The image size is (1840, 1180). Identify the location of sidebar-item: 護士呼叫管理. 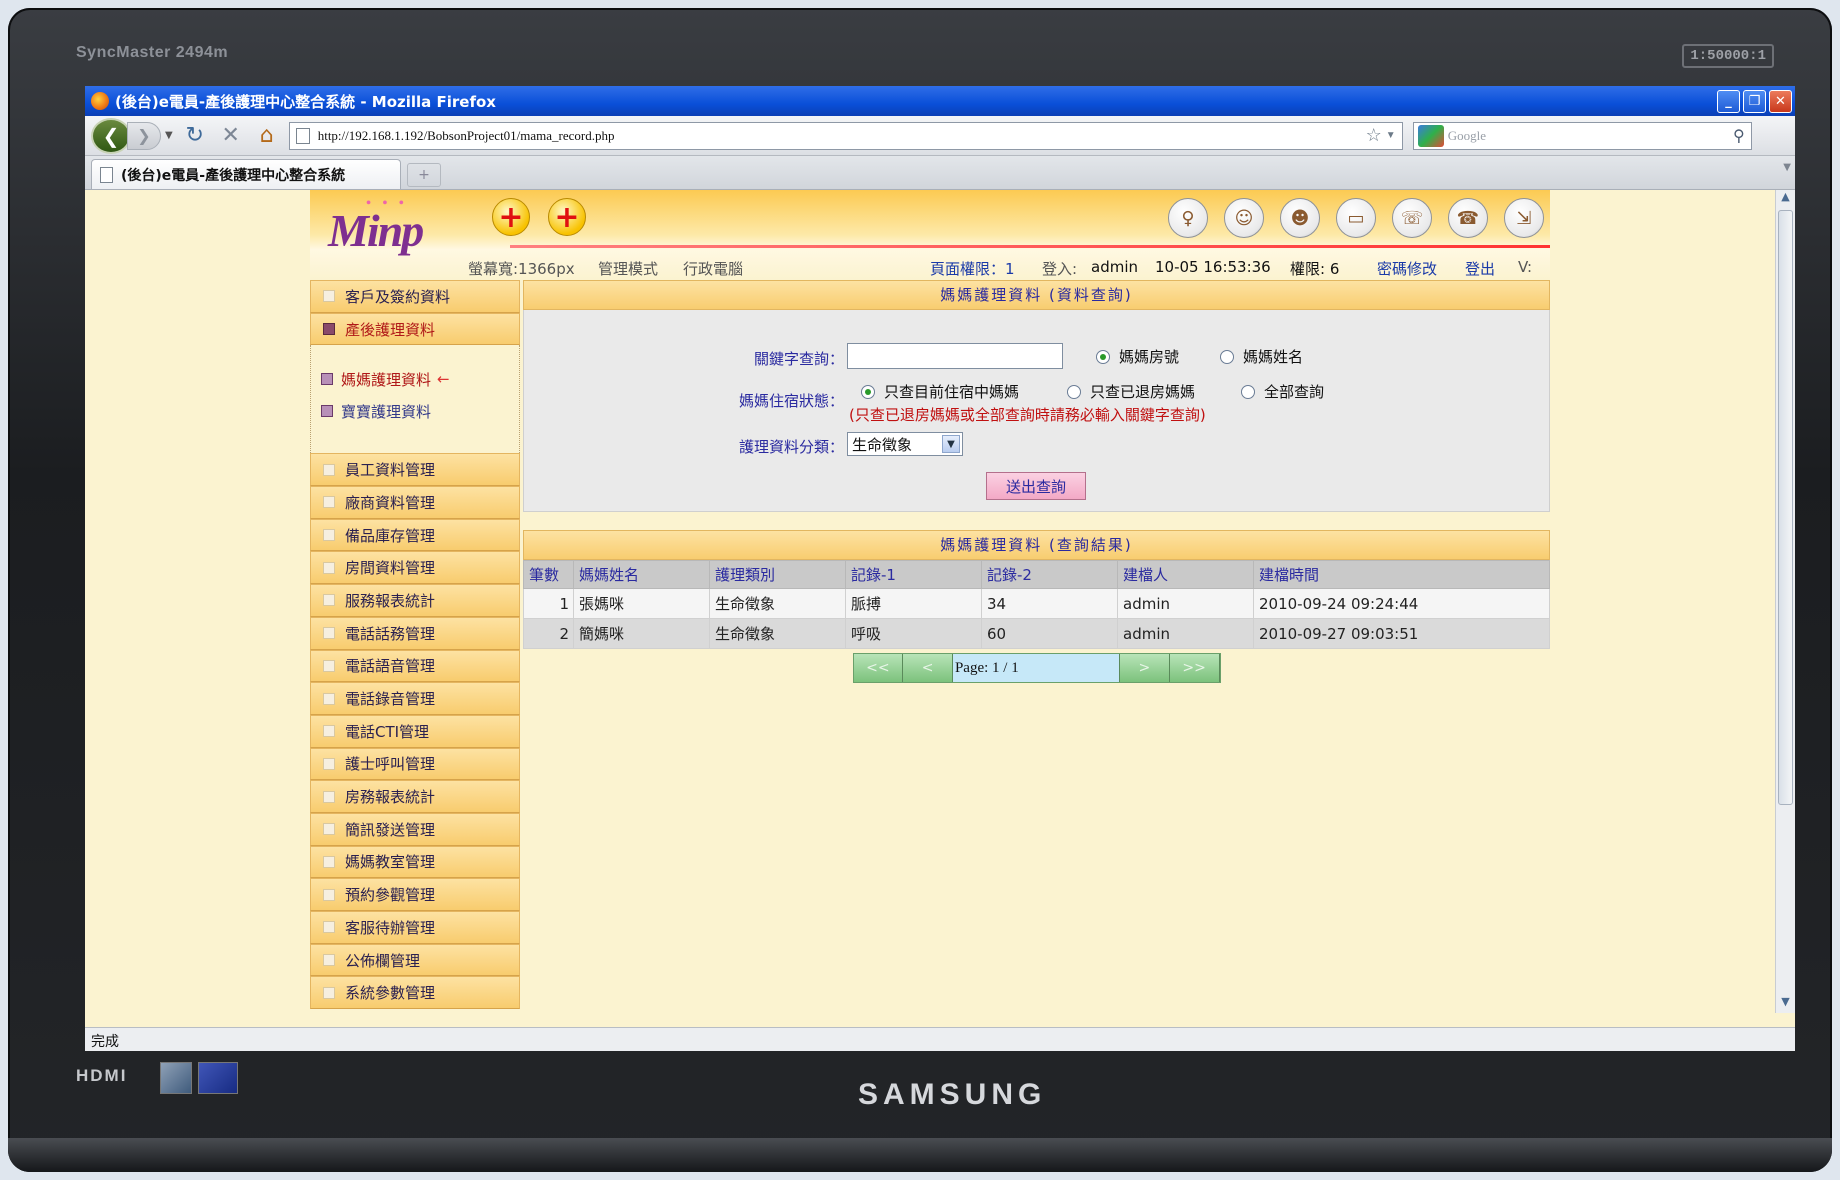
(415, 764).